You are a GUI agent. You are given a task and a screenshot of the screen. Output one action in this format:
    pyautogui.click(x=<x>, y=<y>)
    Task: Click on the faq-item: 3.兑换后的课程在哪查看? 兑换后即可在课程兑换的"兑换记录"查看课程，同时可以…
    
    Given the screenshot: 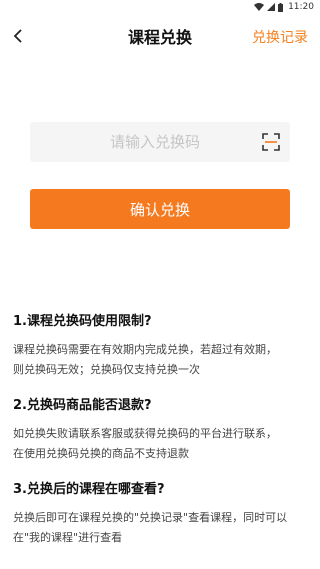 What is the action you would take?
    pyautogui.click(x=163, y=514)
    